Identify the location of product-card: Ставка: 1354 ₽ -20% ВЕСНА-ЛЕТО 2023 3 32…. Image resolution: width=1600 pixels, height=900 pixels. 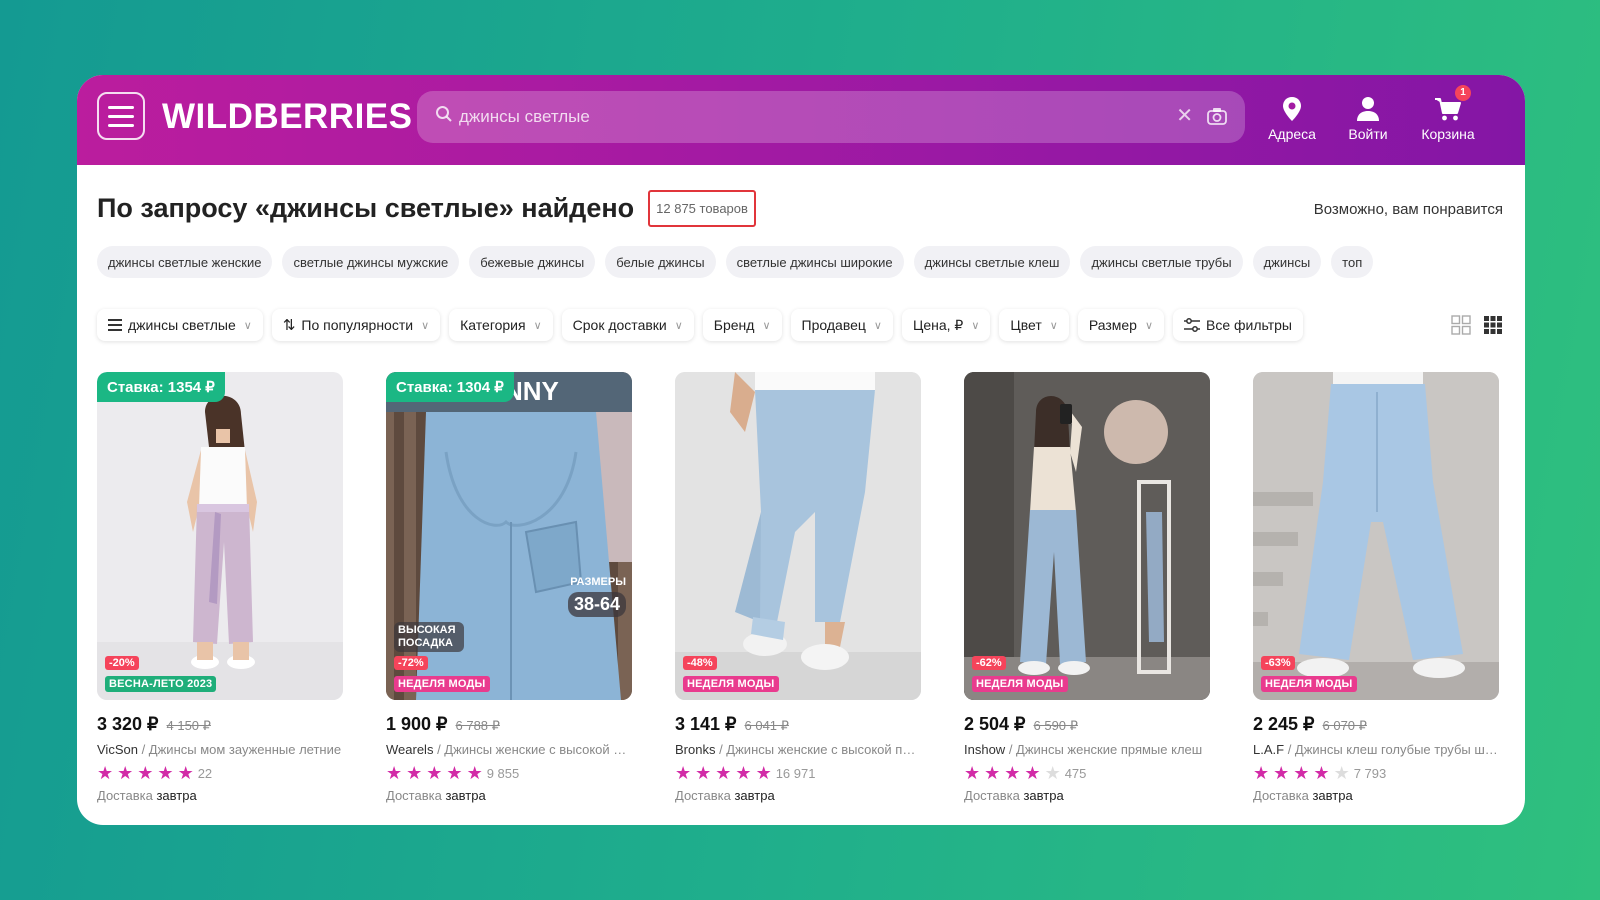
(220, 587).